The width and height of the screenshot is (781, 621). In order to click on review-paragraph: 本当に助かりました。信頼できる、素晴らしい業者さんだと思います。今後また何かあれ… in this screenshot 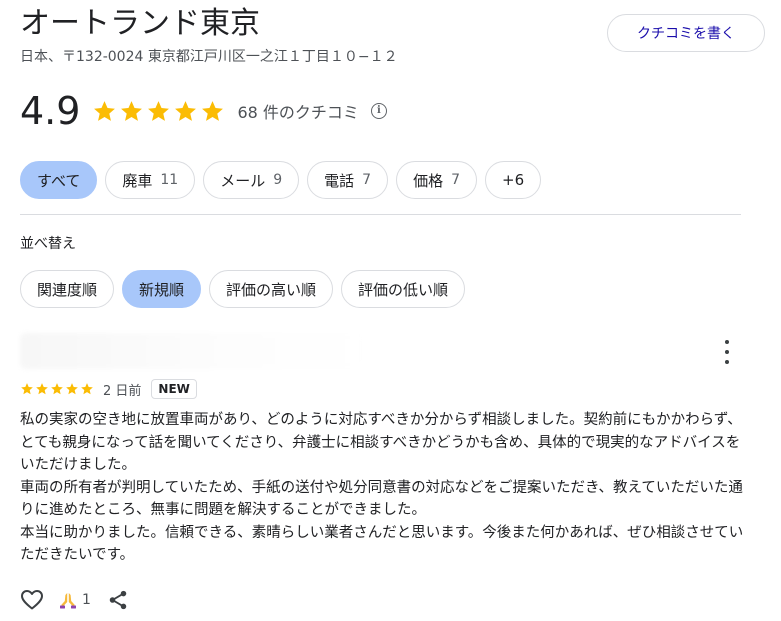, I will do `click(382, 544)`.